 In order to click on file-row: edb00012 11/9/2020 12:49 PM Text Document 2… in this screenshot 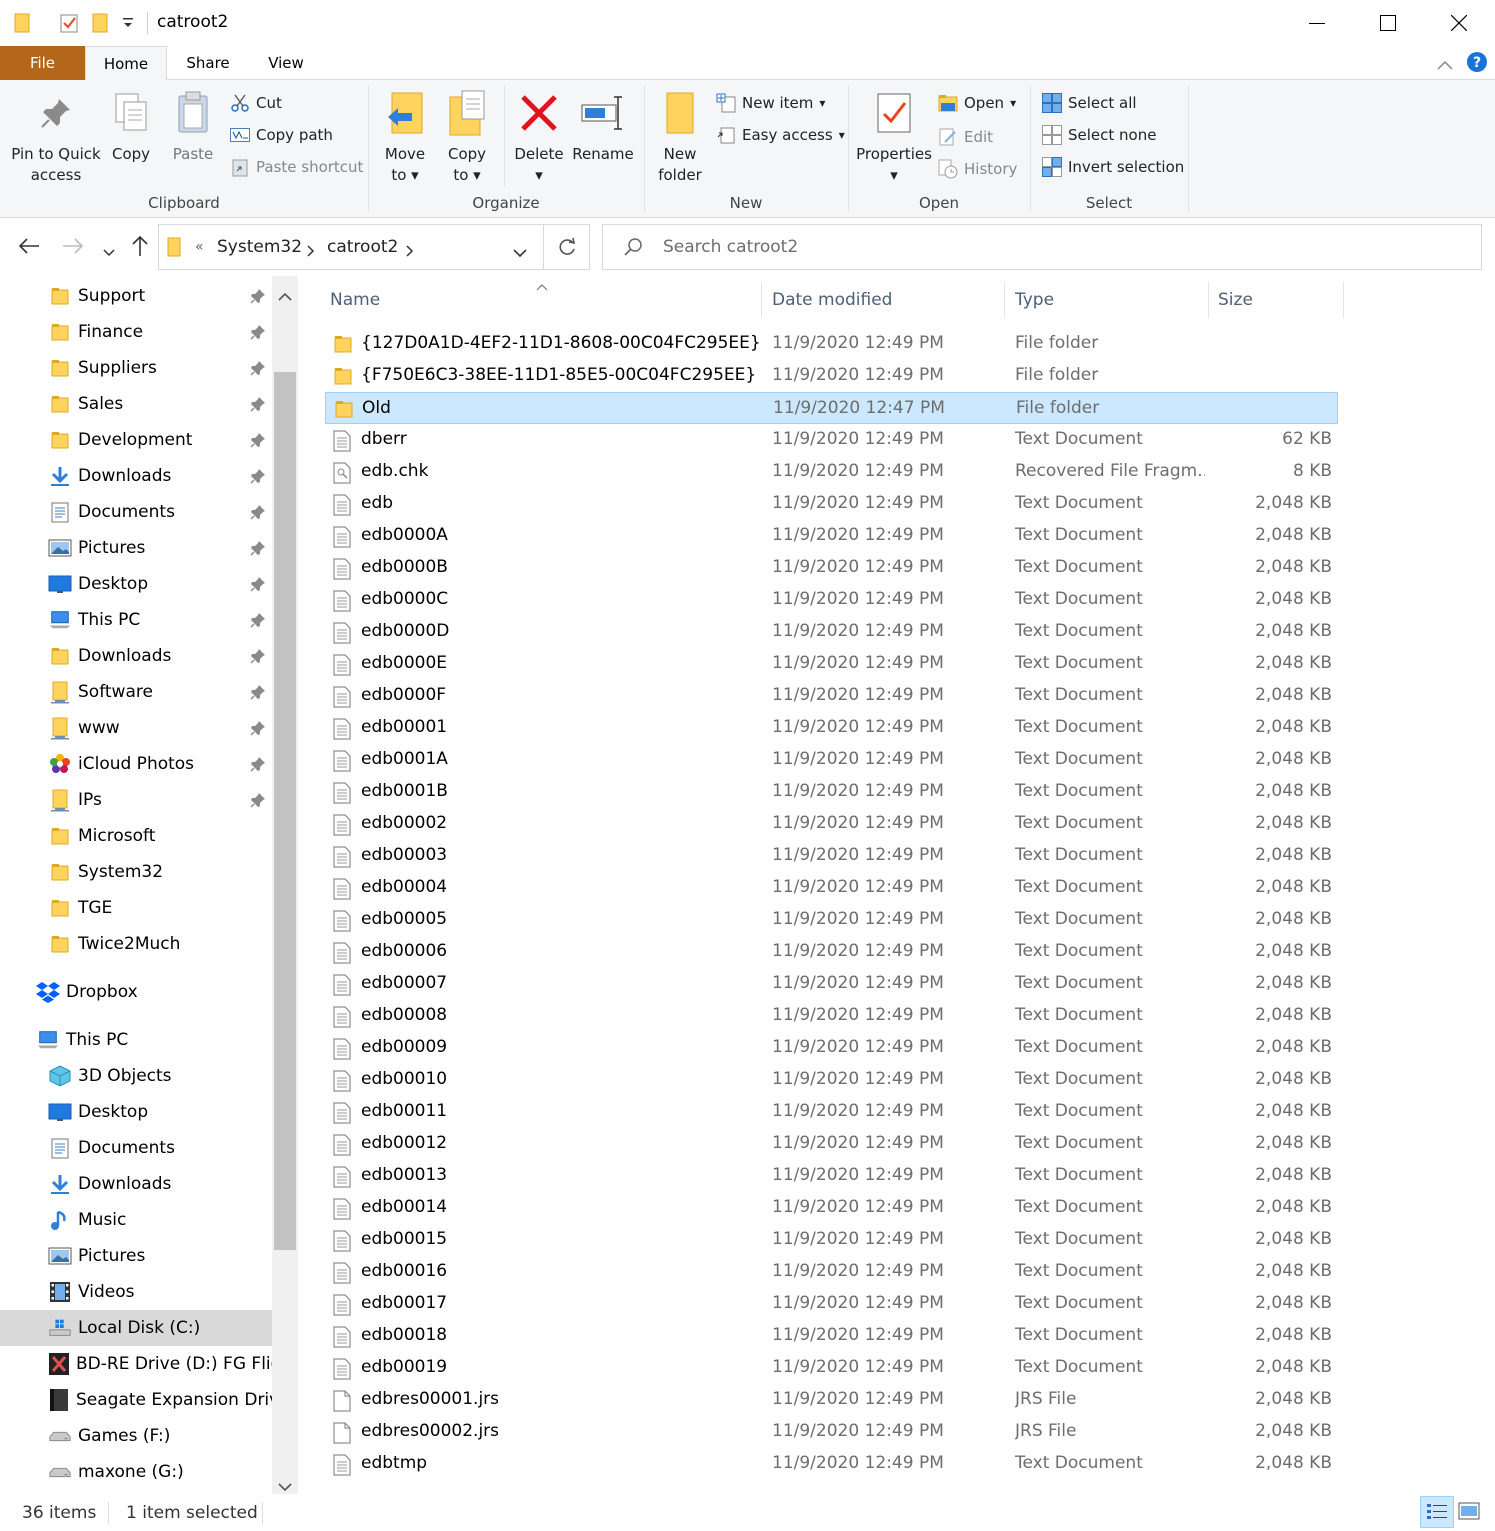, I will do `click(831, 1144)`.